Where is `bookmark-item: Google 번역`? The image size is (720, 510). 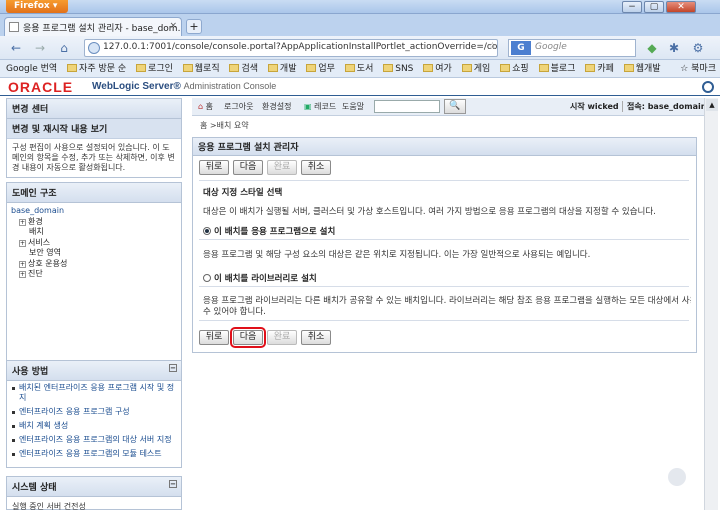
bookmark-item: Google 번역 is located at coordinates (31, 68).